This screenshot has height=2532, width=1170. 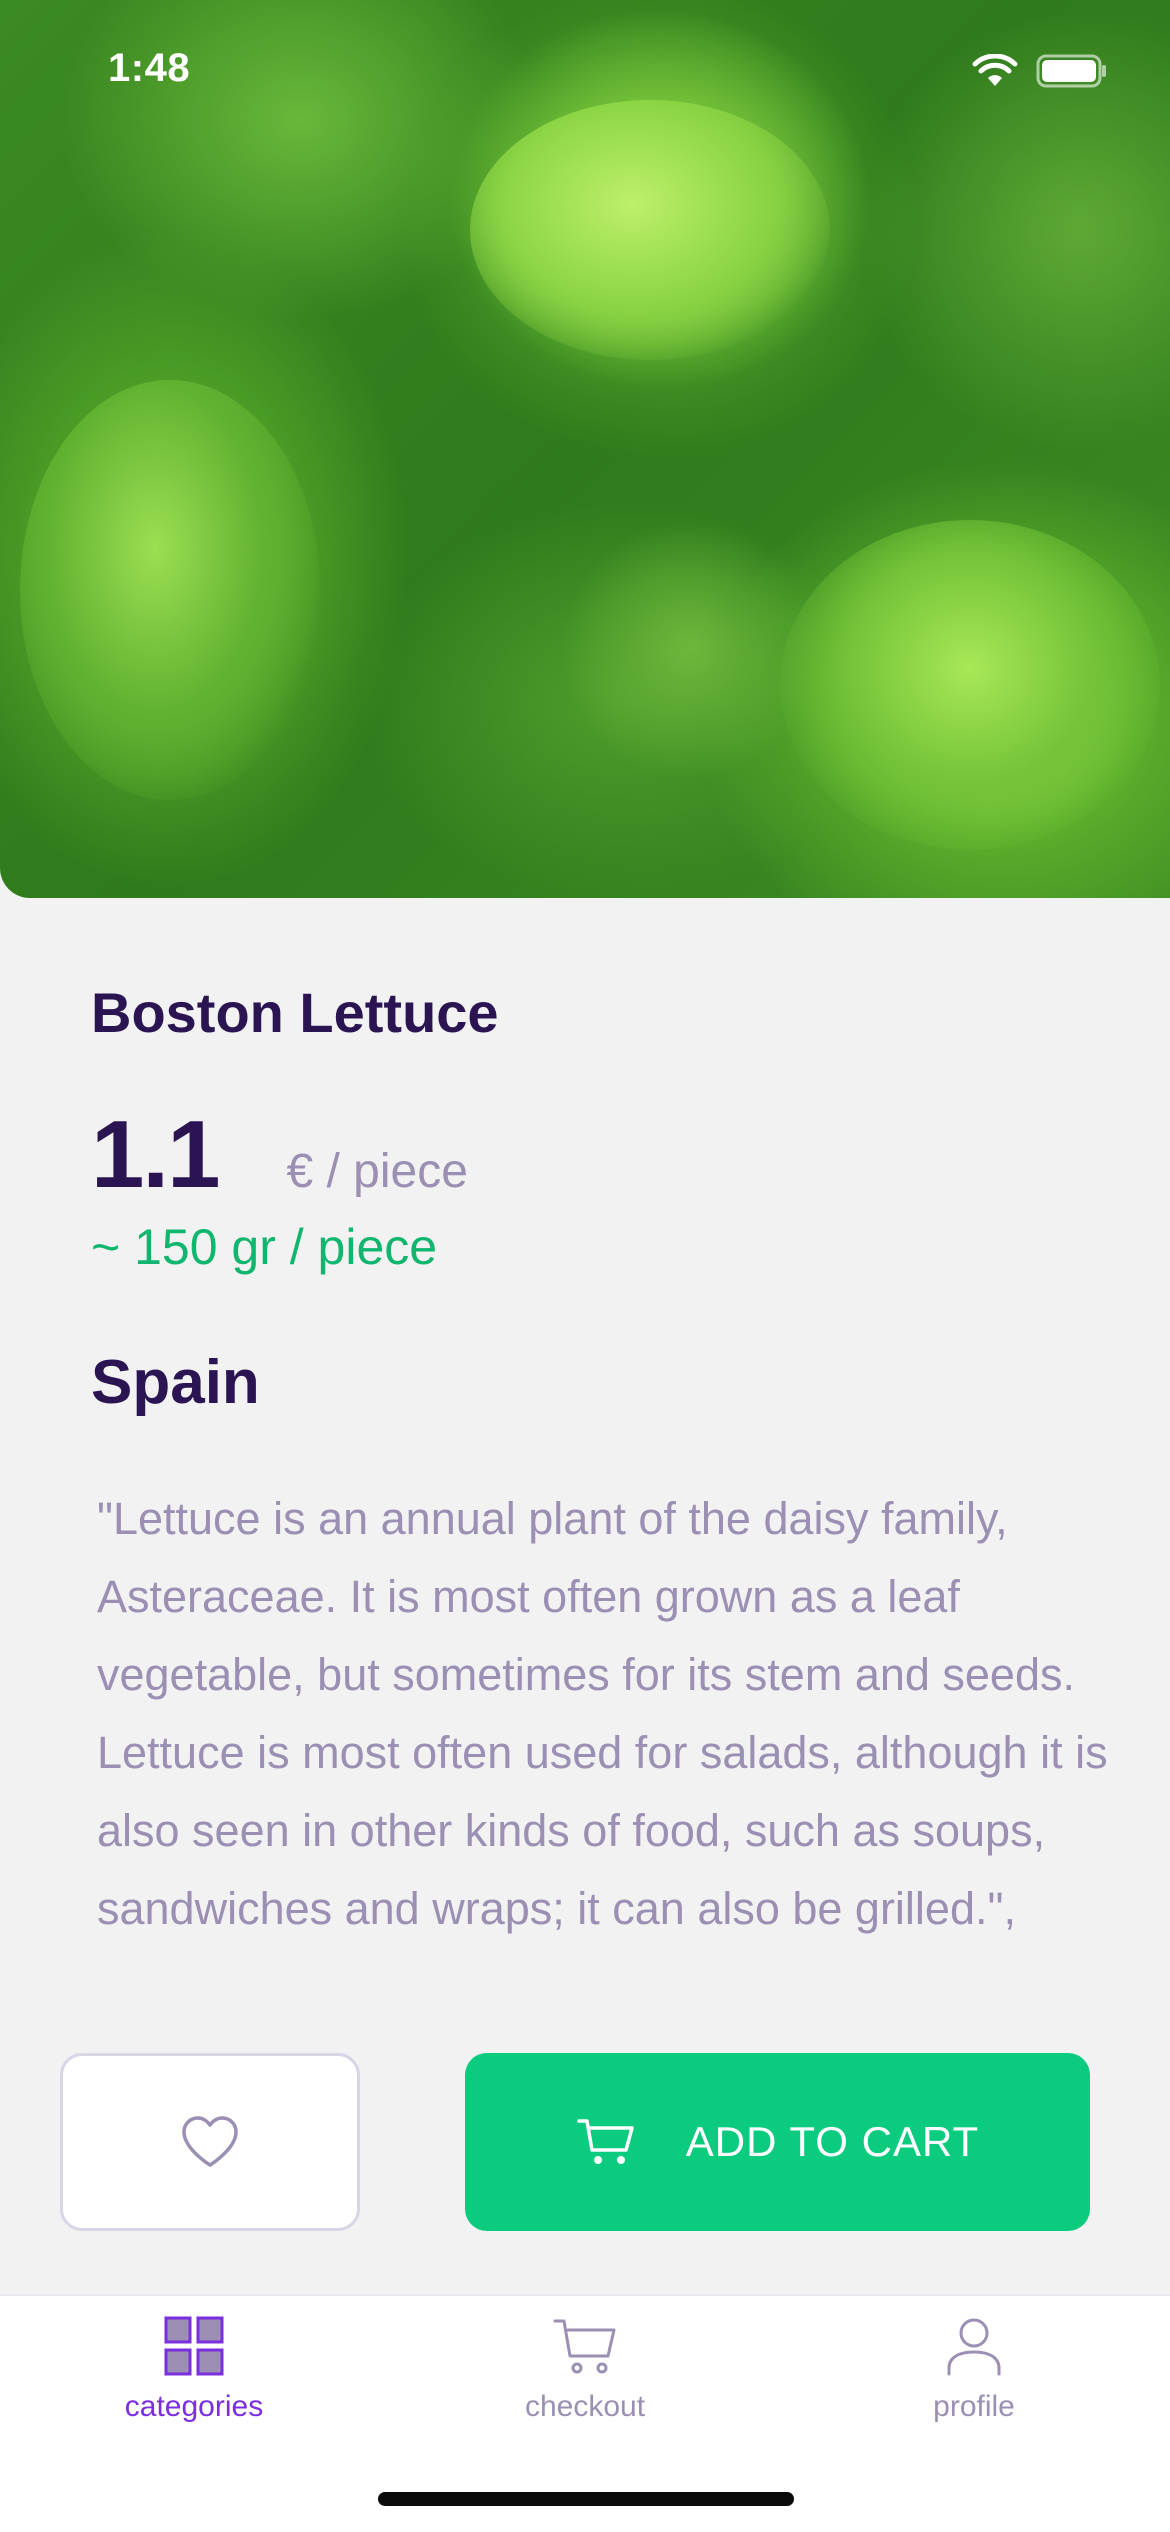 I want to click on price-row: 1.1 € / piece, so click(x=279, y=1155).